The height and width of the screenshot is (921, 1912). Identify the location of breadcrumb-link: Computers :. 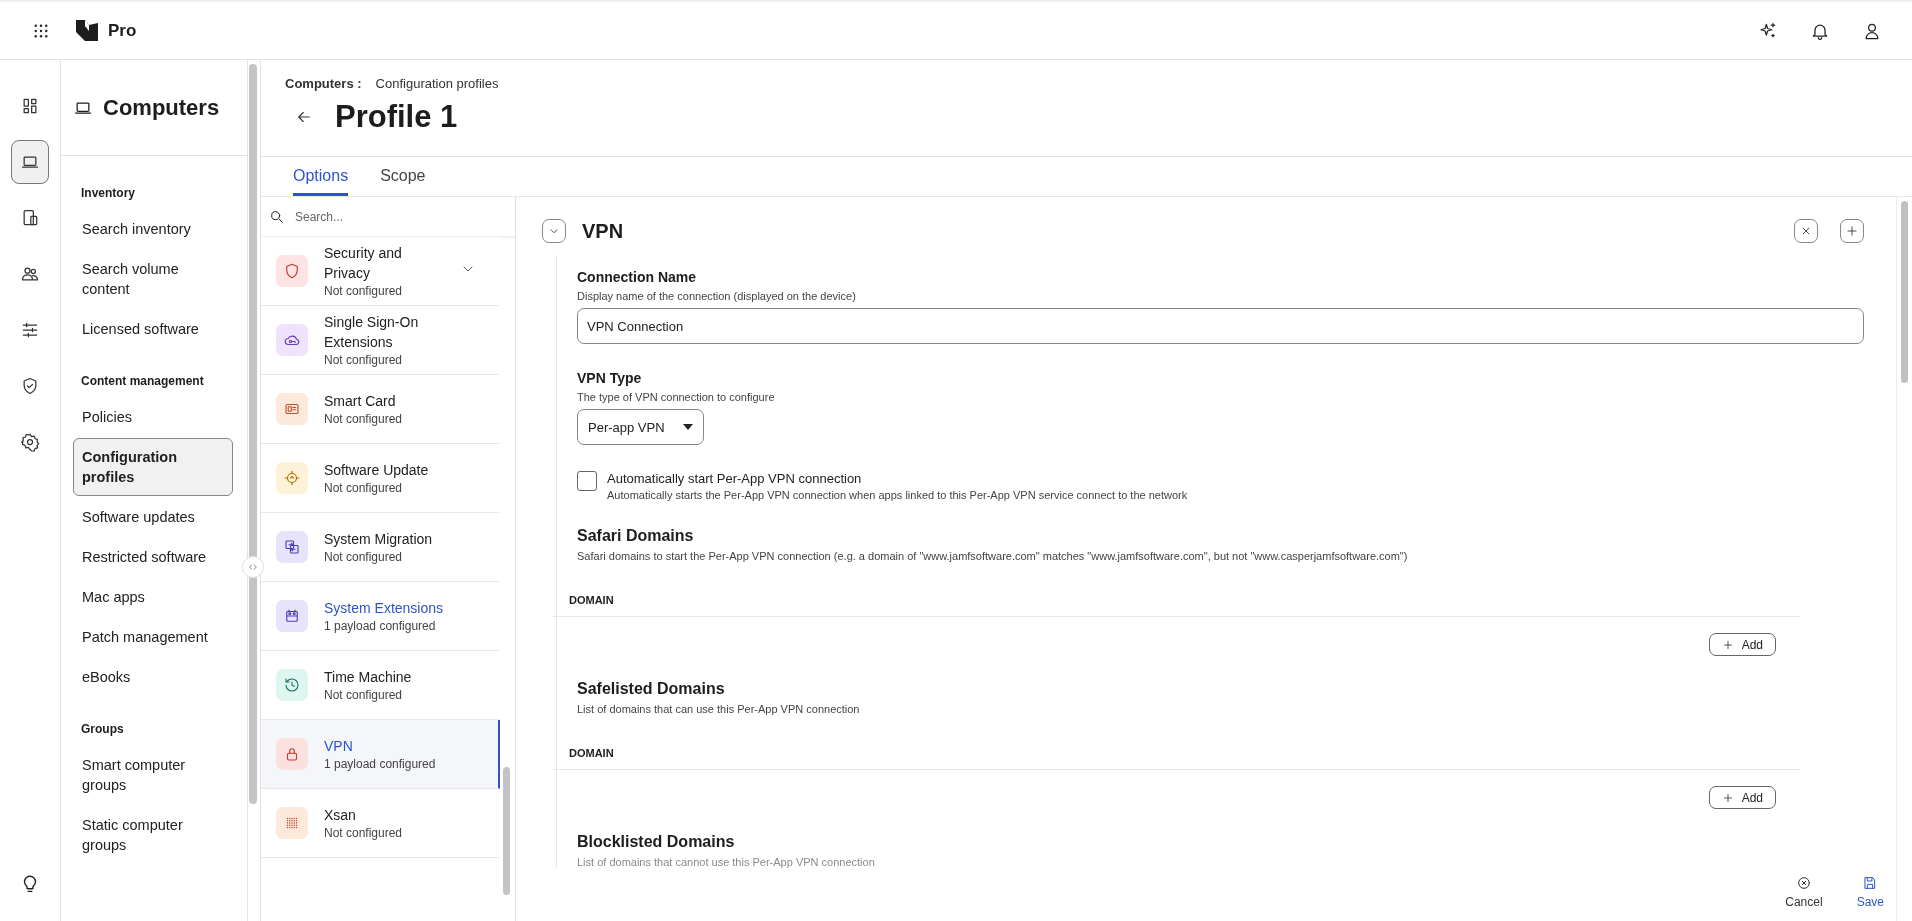
(323, 83).